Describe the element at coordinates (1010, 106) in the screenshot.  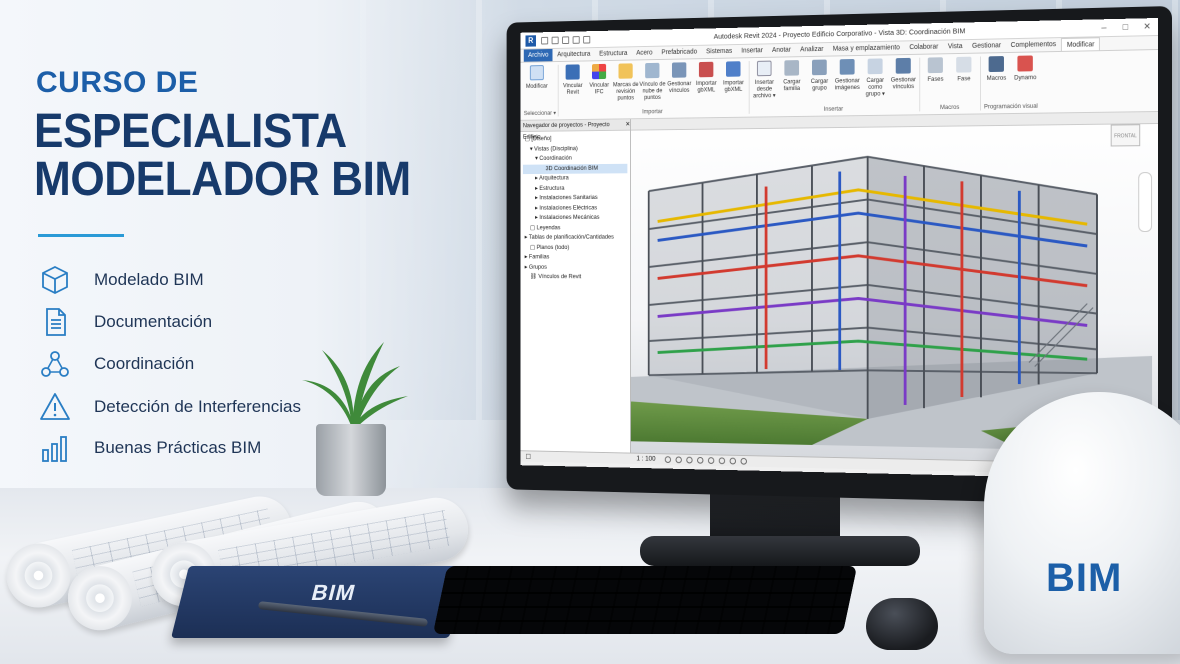
I see `visual-group-label: Programación visual` at that location.